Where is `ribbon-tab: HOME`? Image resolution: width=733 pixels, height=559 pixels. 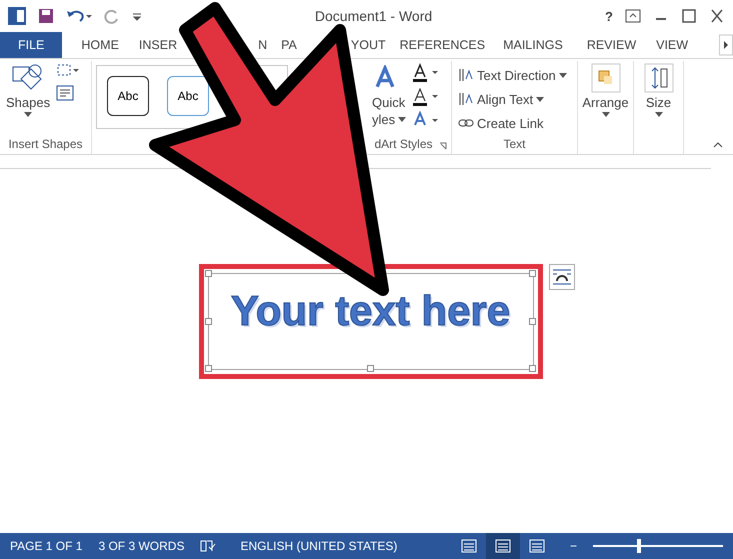 ribbon-tab: HOME is located at coordinates (100, 45).